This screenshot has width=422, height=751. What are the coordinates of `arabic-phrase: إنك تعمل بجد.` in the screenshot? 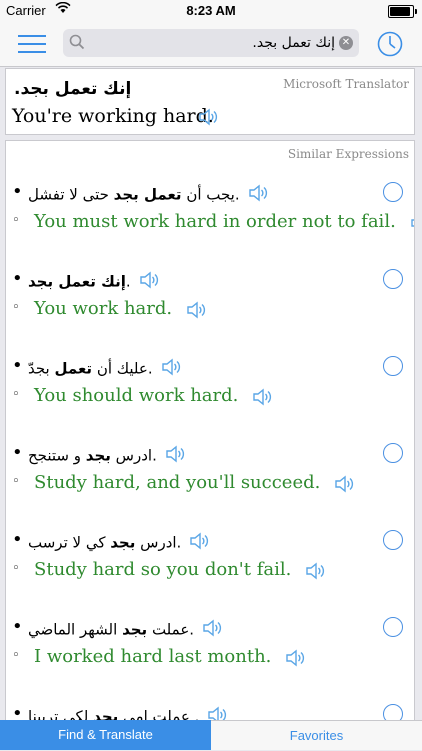 It's located at (94, 282).